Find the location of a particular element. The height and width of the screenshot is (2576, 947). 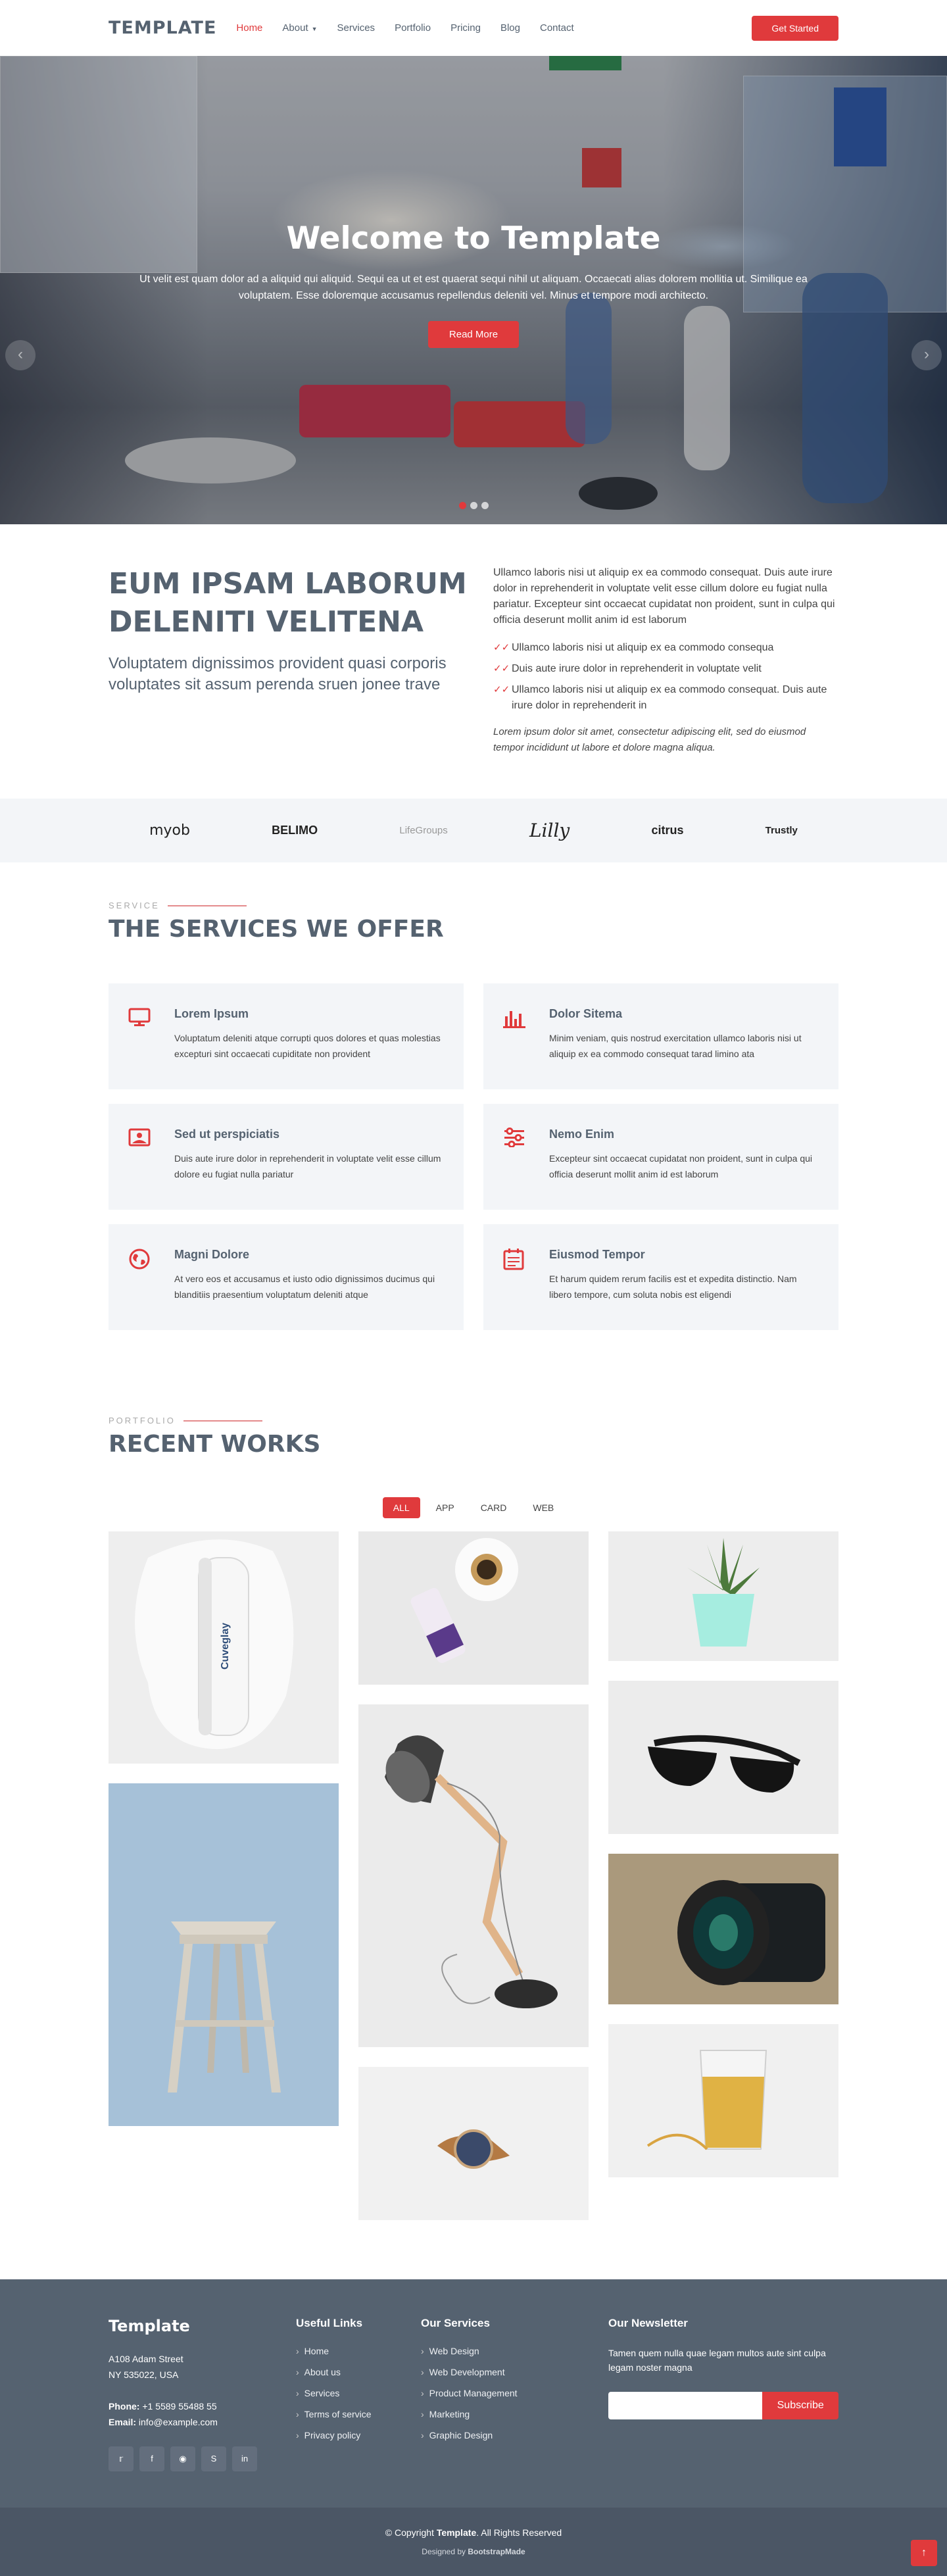

about-heading: EUM IPSAM LABORUM DELENITI VELITENA is located at coordinates (288, 603).